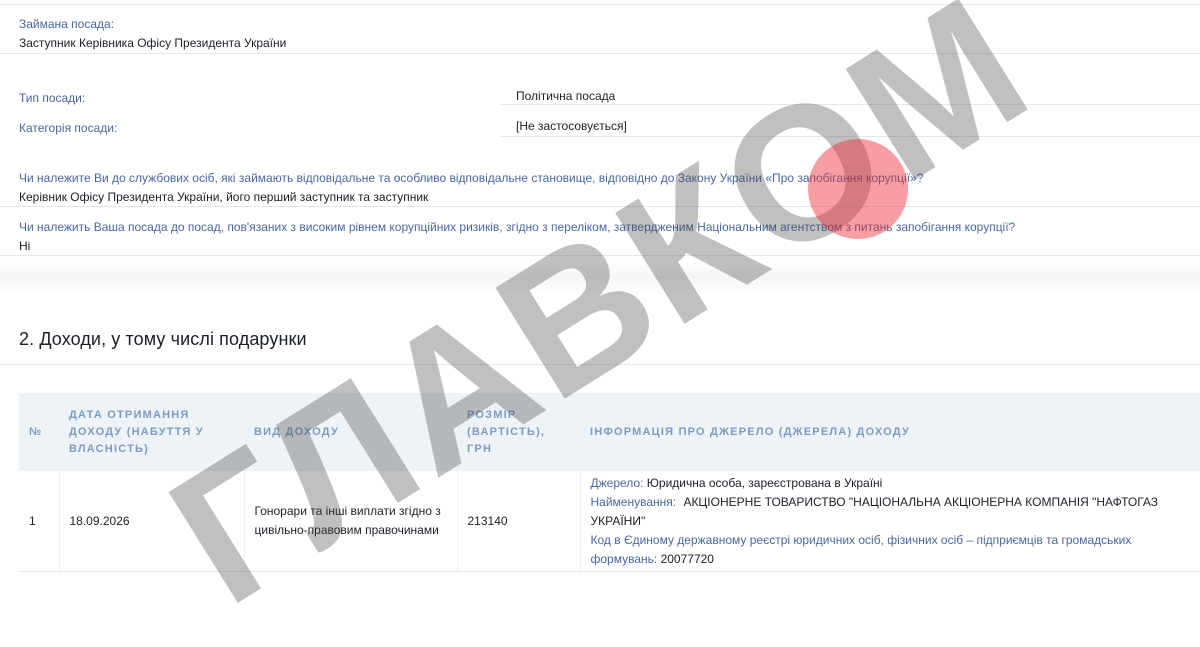 This screenshot has height=647, width=1200. I want to click on position-category-label: Категорія посади:, so click(68, 128).